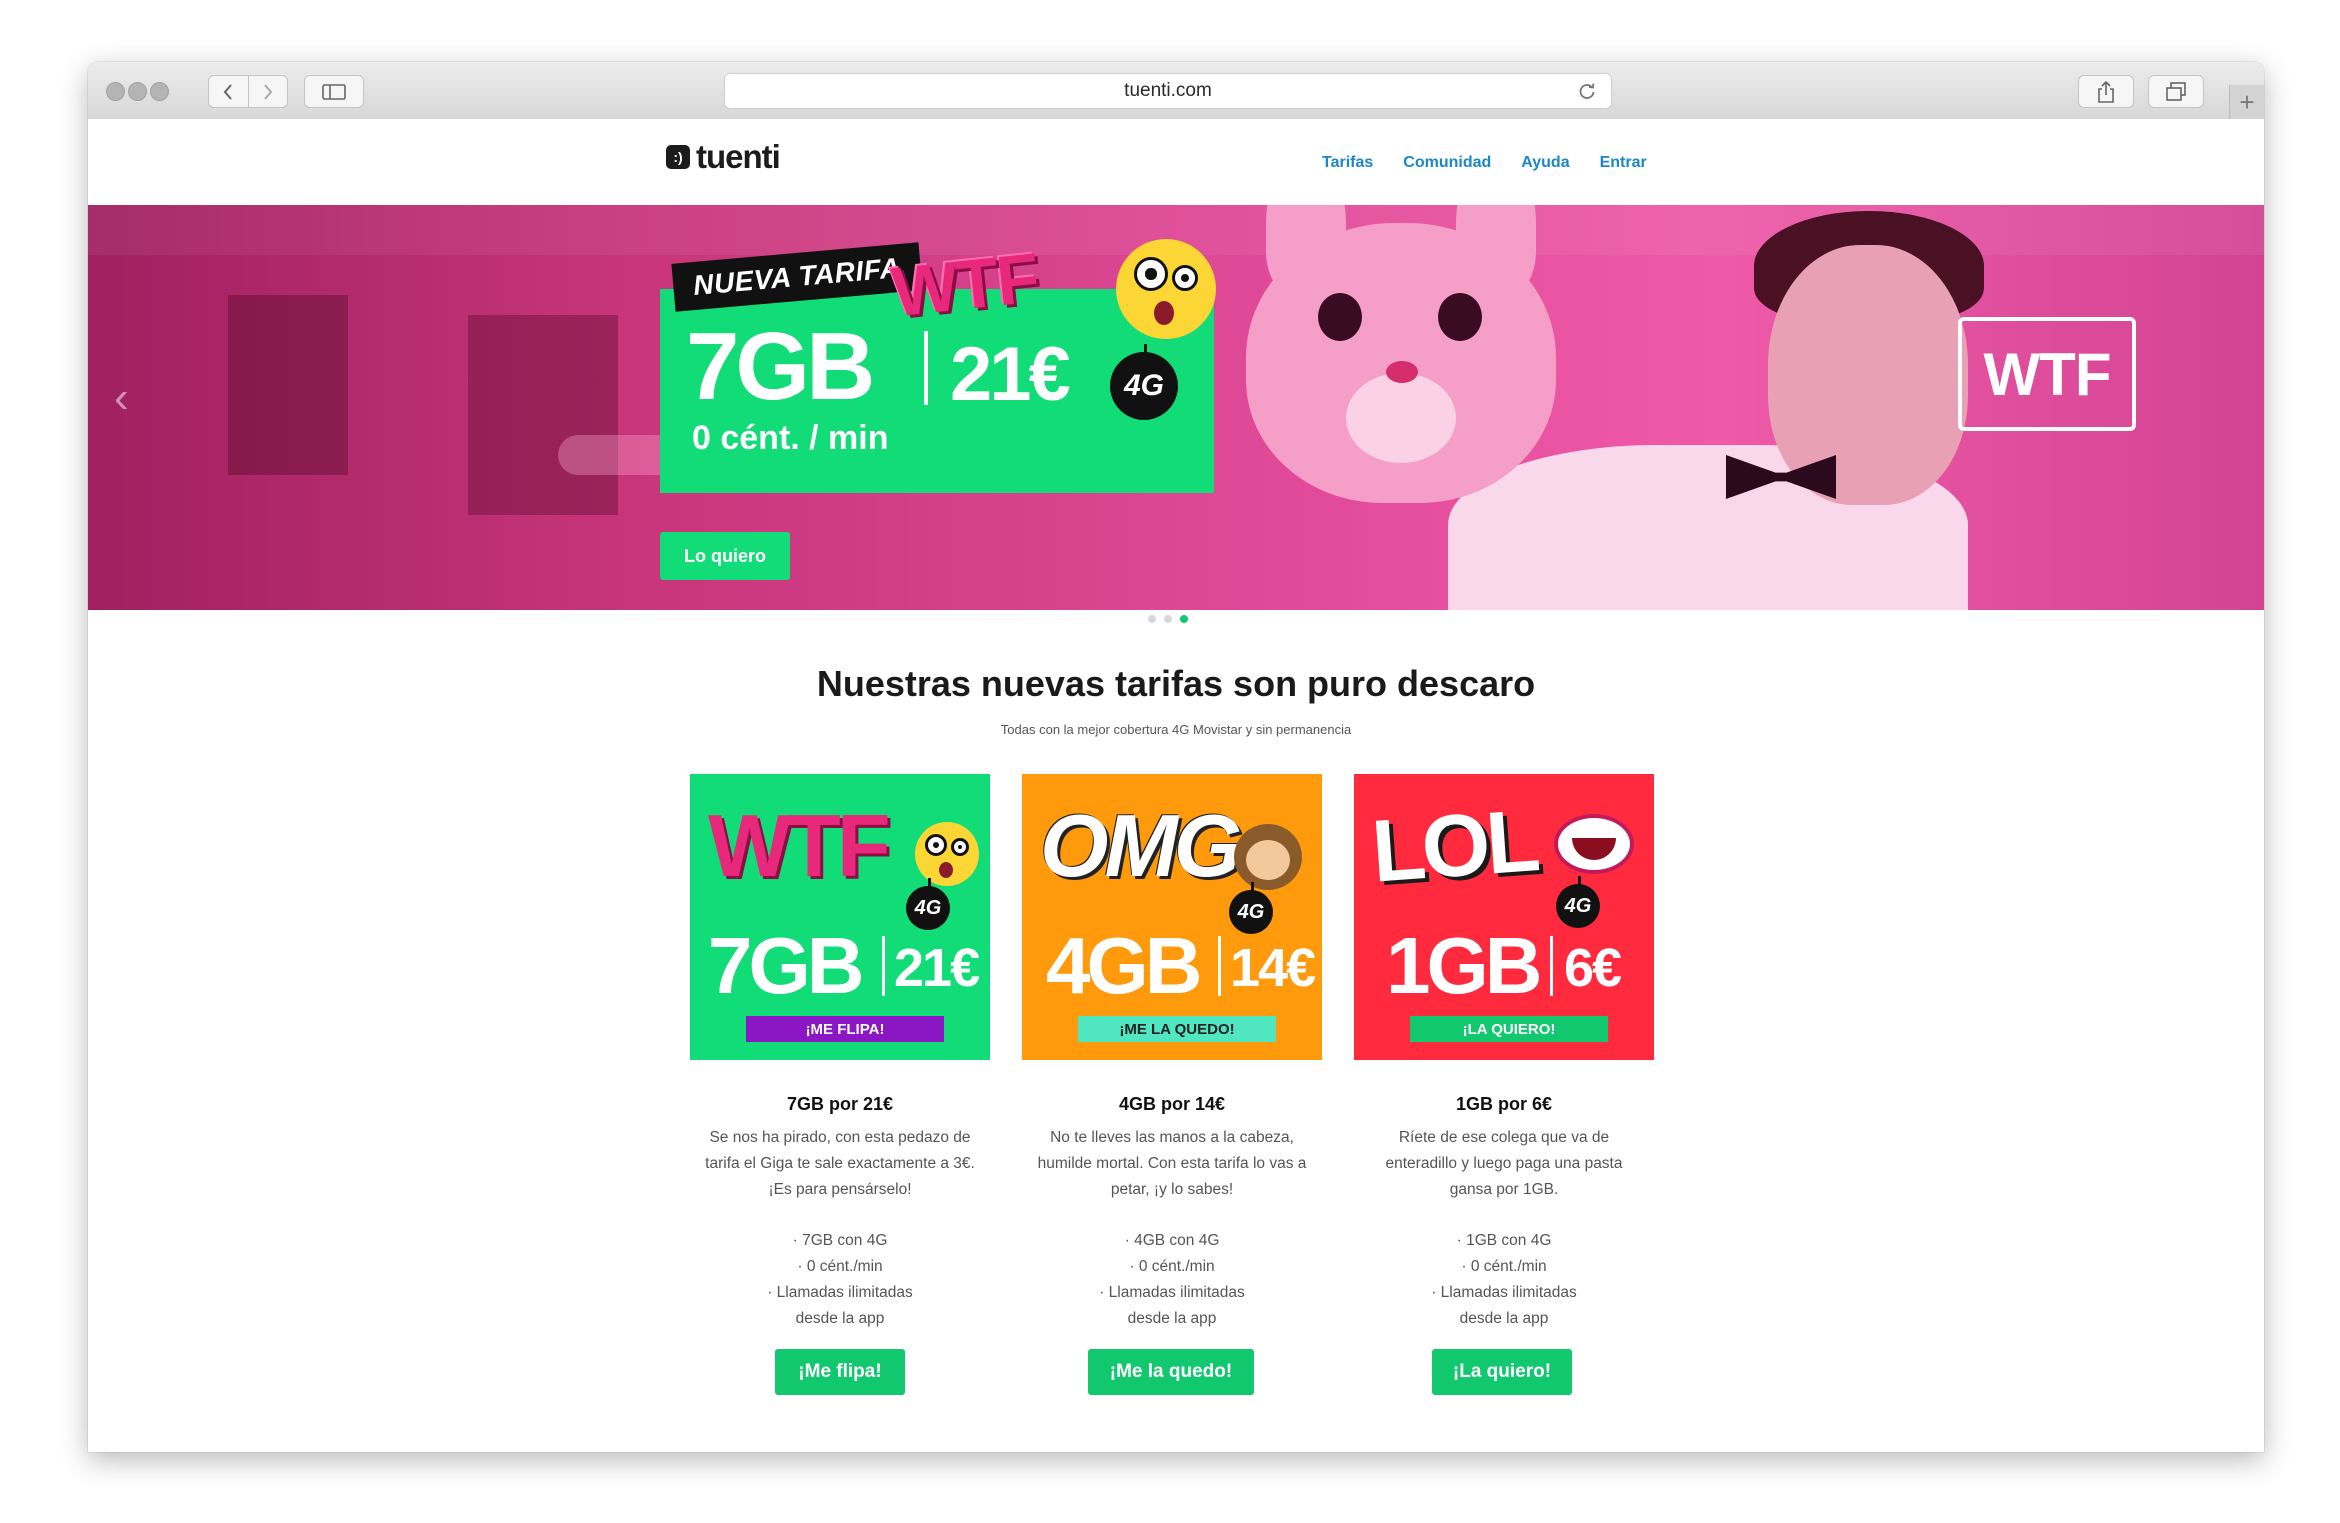 The width and height of the screenshot is (2340, 1523). Describe the element at coordinates (1010, 374) in the screenshot. I see `hero-price: 21€` at that location.